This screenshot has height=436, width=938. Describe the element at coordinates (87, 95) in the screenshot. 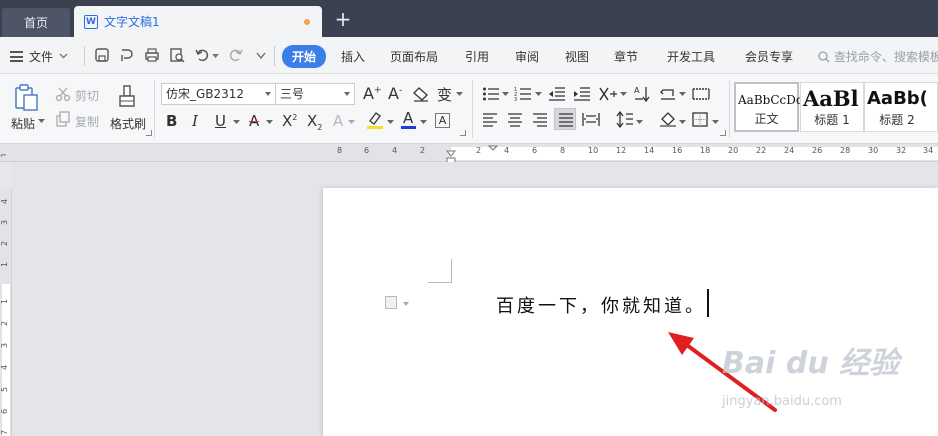

I see `cut-button: 剪切` at that location.